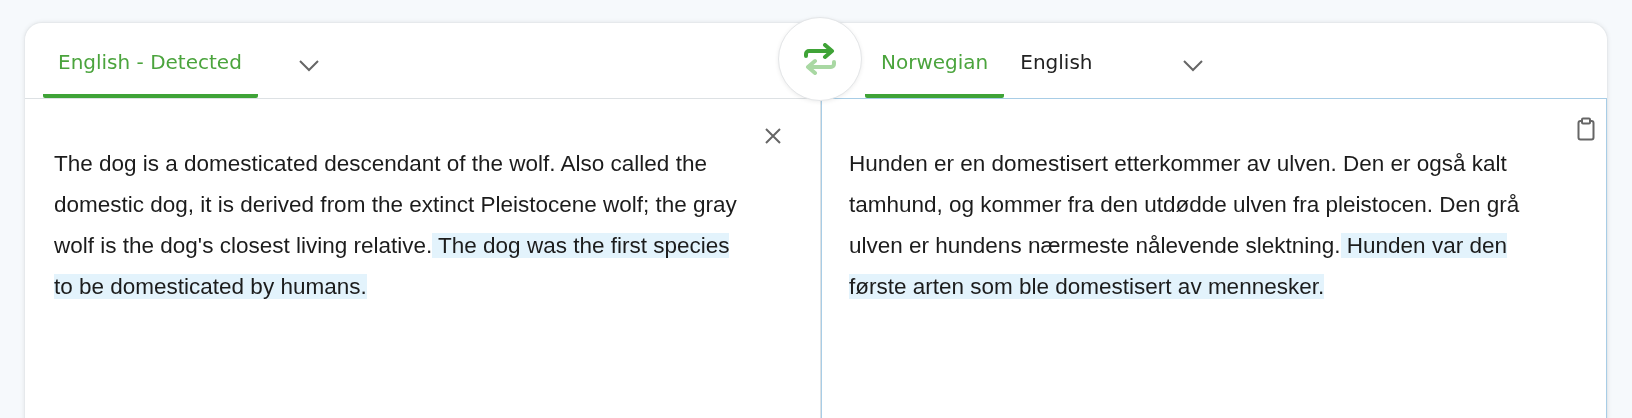 This screenshot has width=1632, height=418. I want to click on close-icon, so click(773, 136).